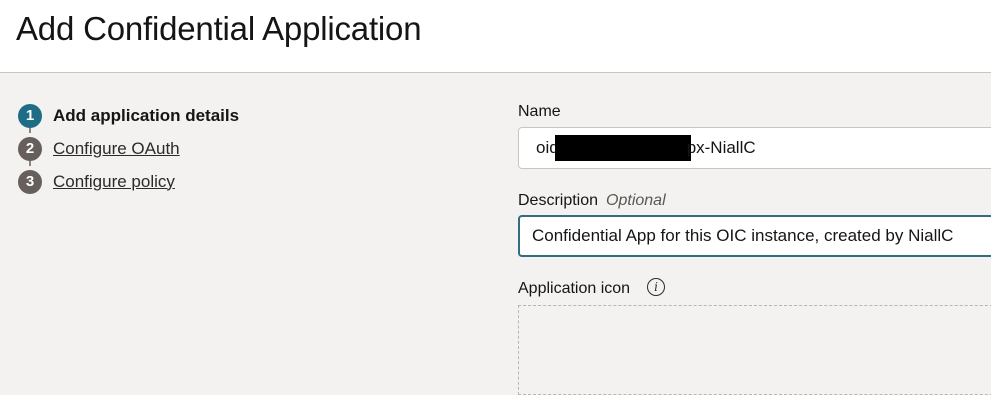  I want to click on application-icon-label: Application icon, so click(574, 288).